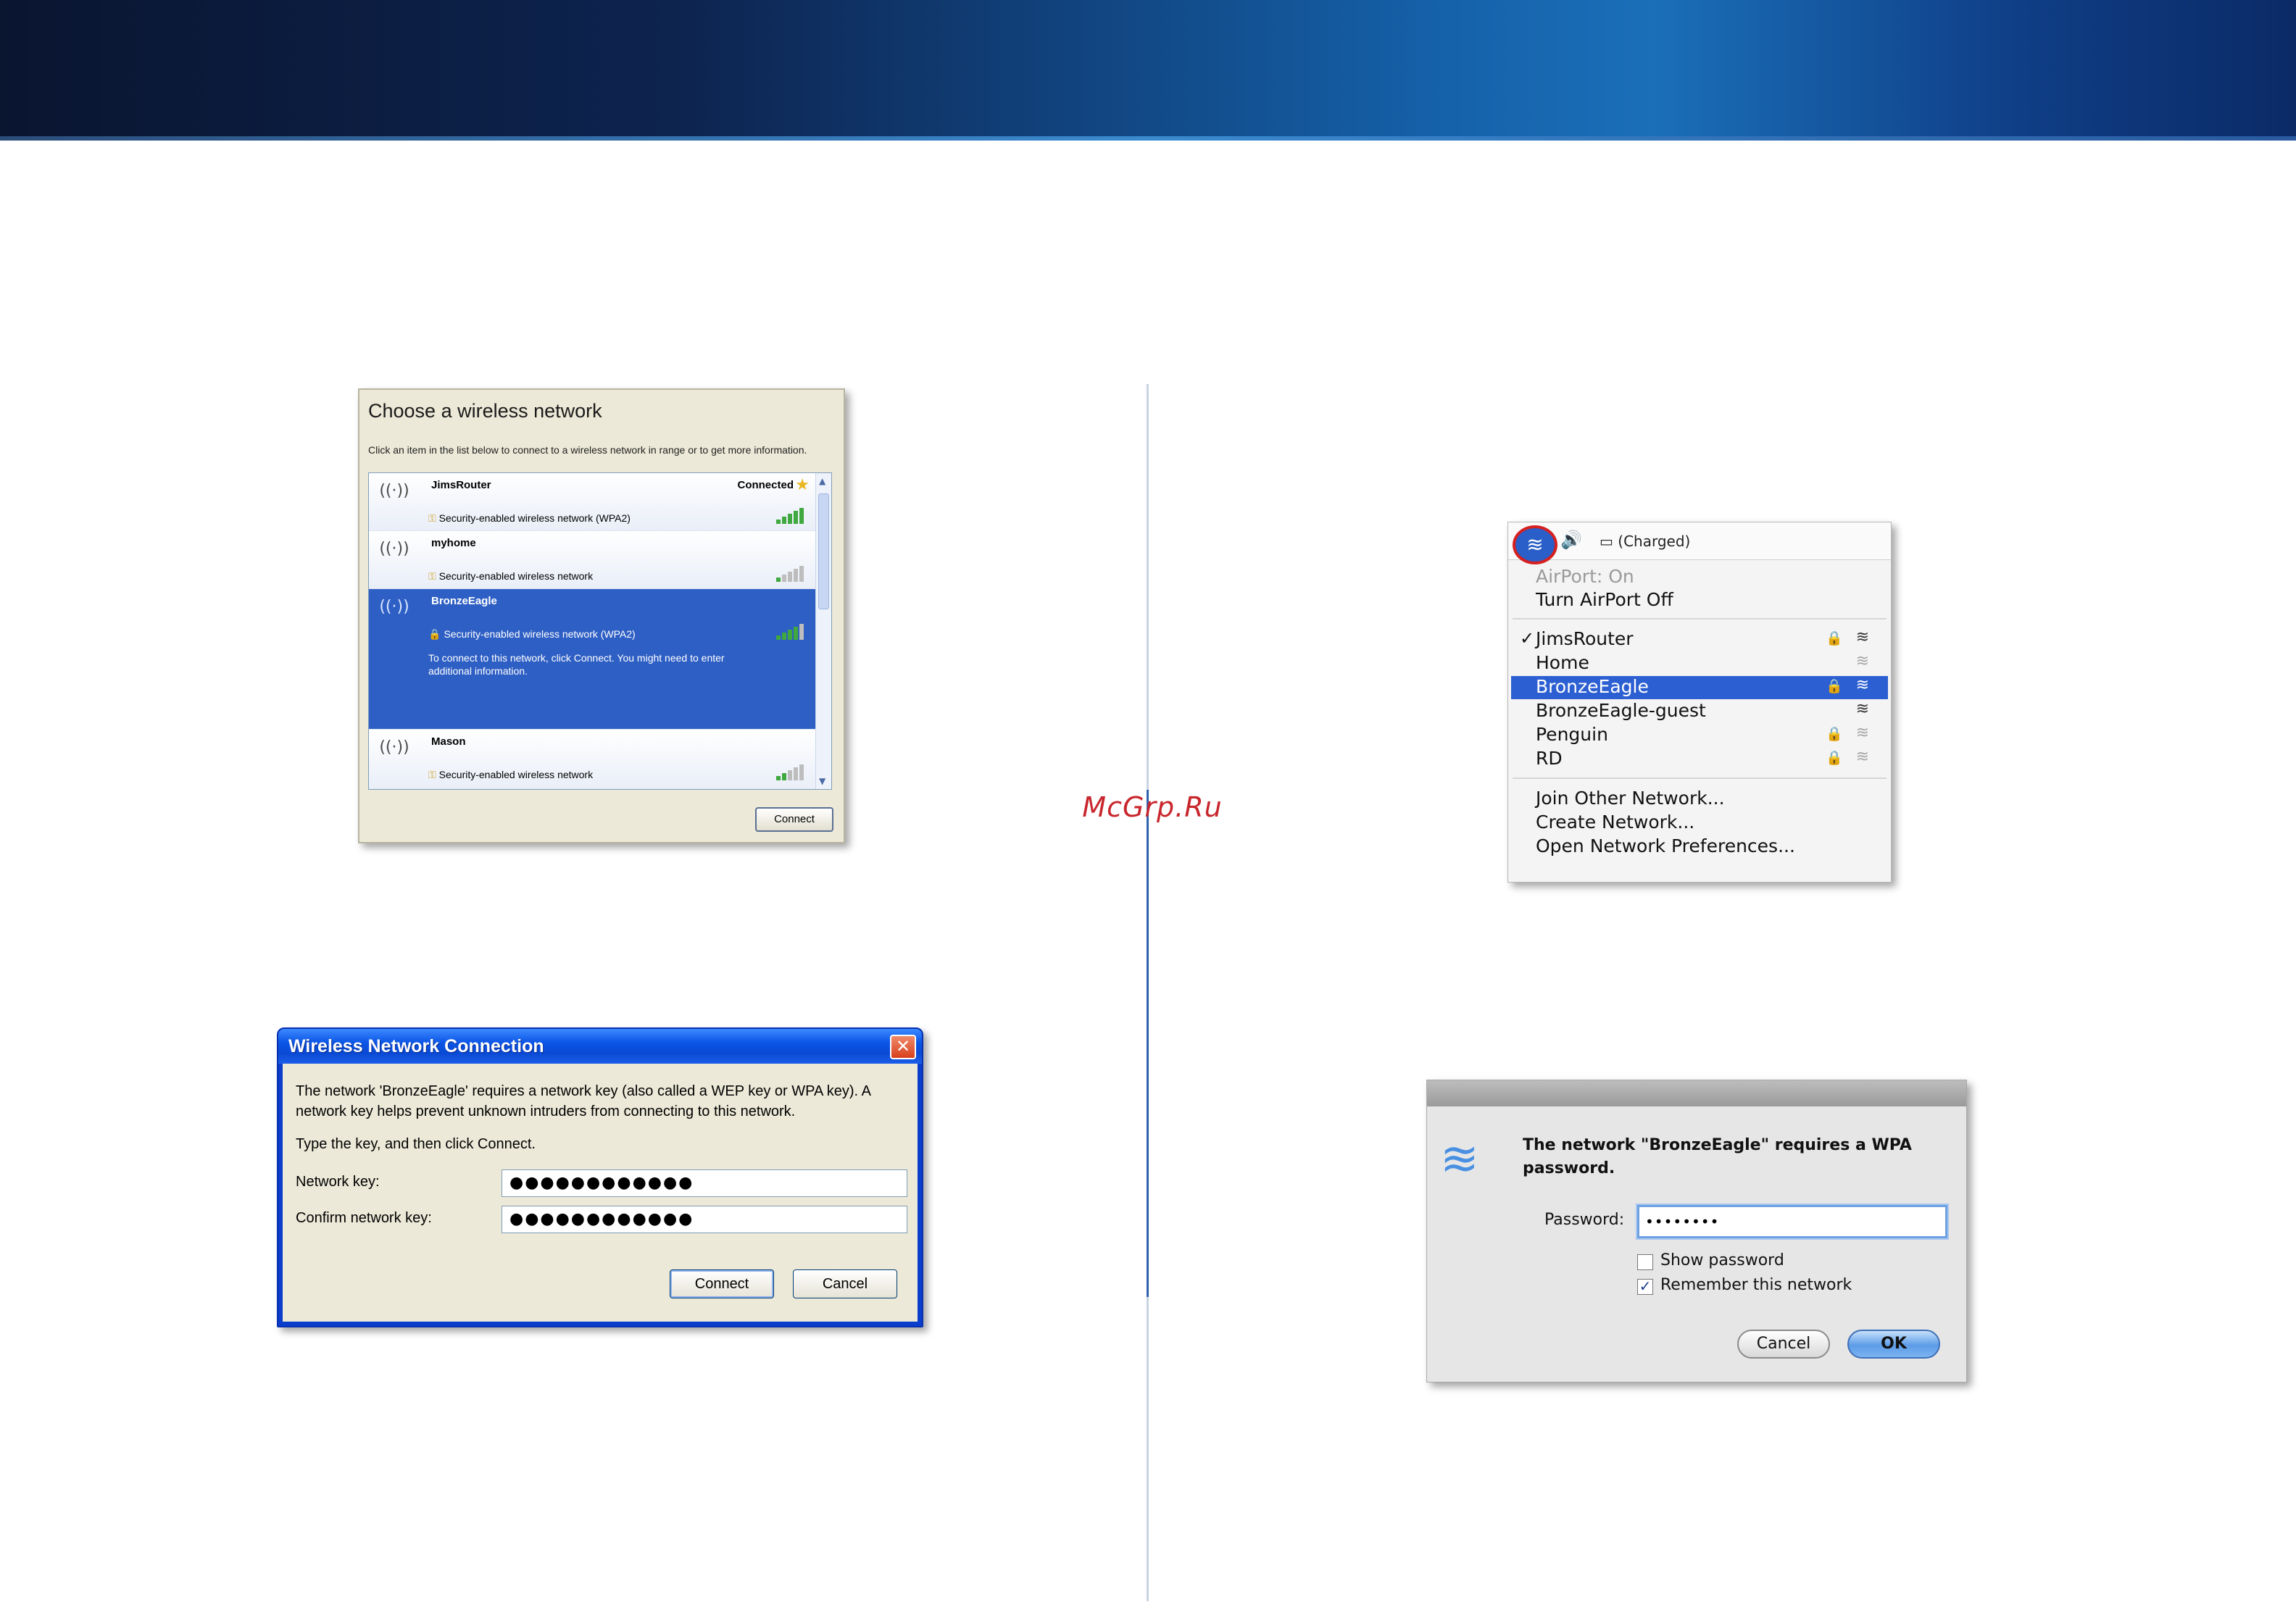  What do you see at coordinates (765, 485) in the screenshot?
I see `connection-status: Connected` at bounding box center [765, 485].